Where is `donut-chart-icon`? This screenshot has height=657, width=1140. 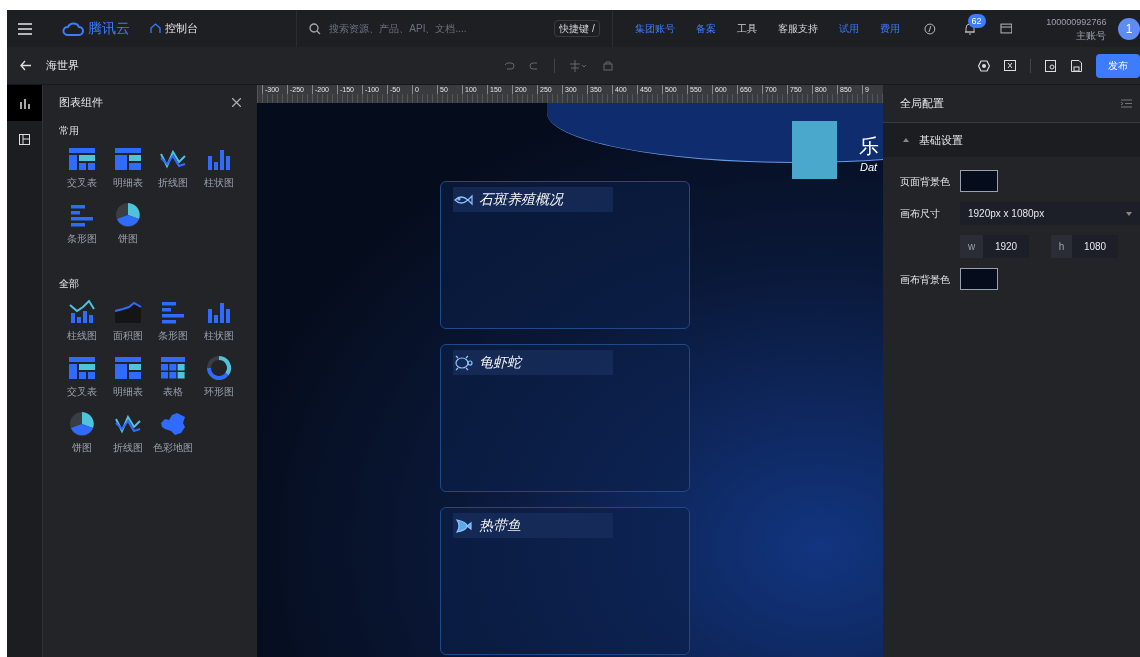 donut-chart-icon is located at coordinates (218, 368).